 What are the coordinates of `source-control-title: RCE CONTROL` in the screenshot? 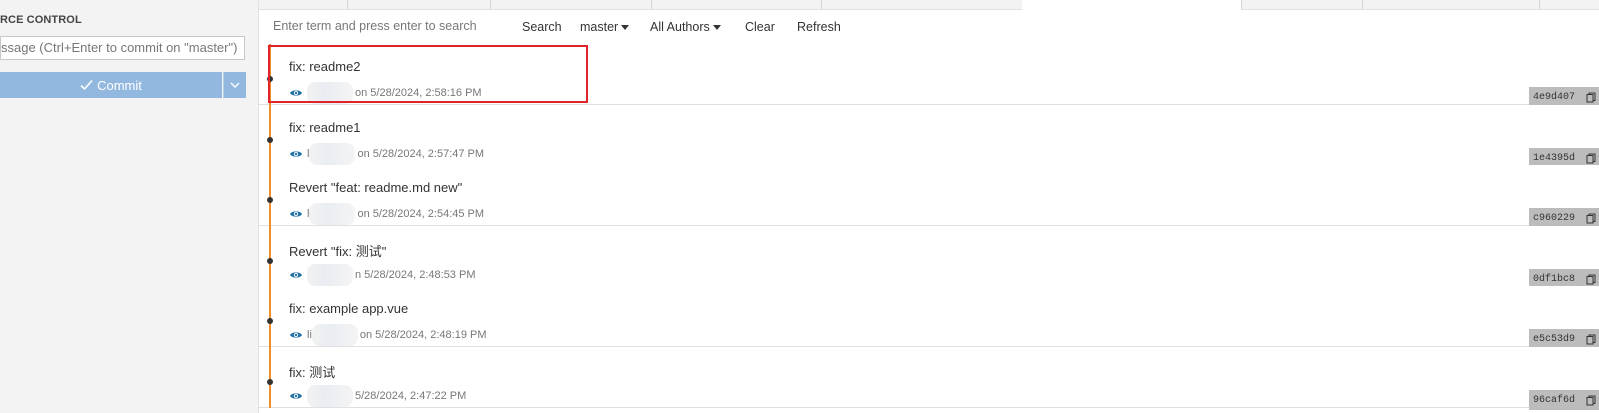 It's located at (41, 20).